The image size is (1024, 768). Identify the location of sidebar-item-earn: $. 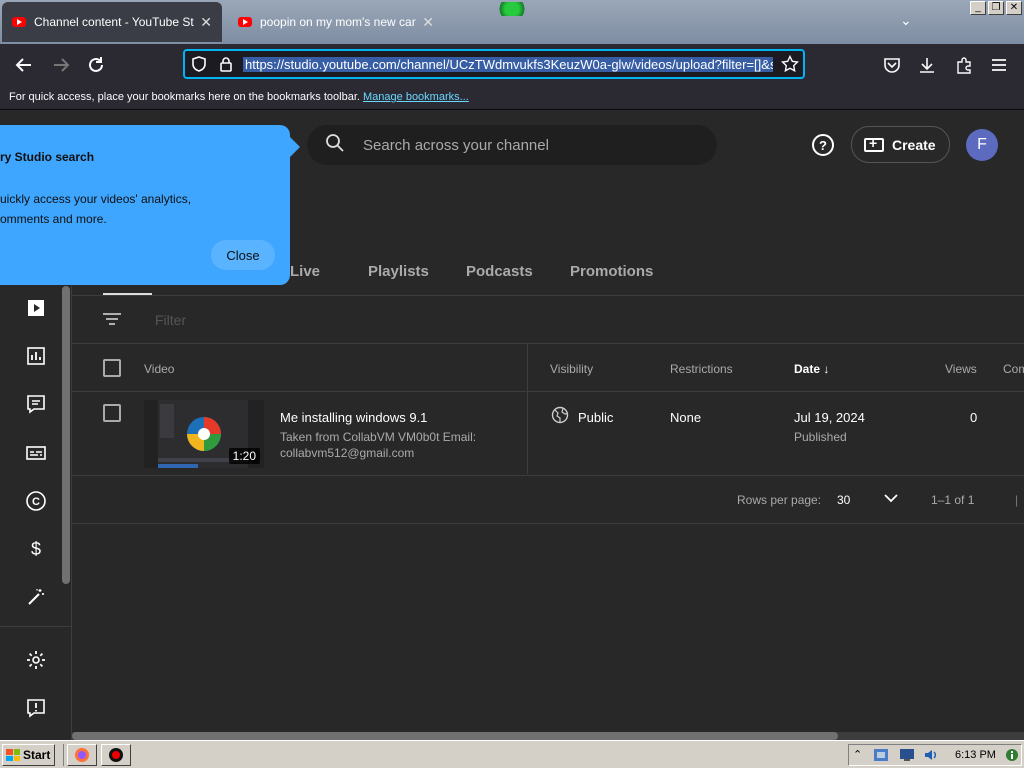
(36, 549).